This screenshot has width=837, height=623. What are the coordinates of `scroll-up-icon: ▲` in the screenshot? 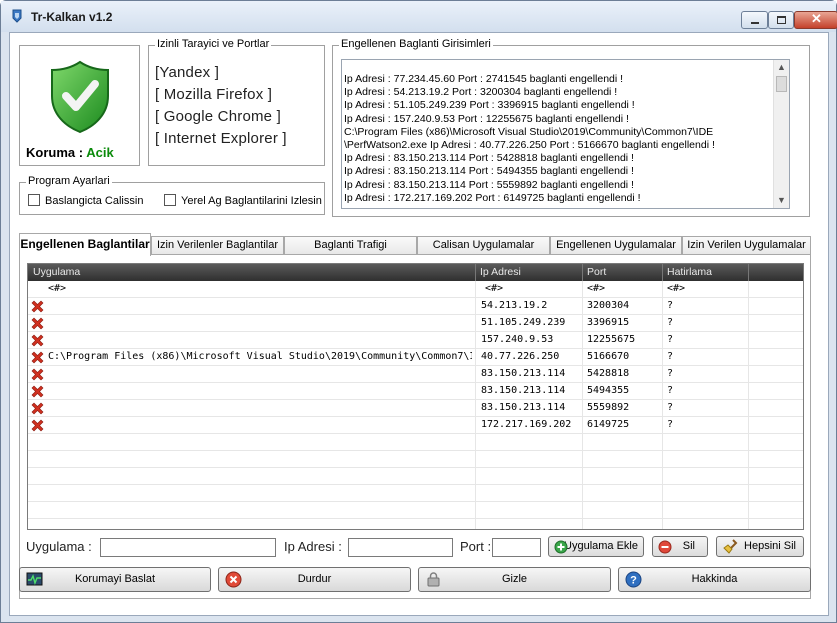 It's located at (781, 67).